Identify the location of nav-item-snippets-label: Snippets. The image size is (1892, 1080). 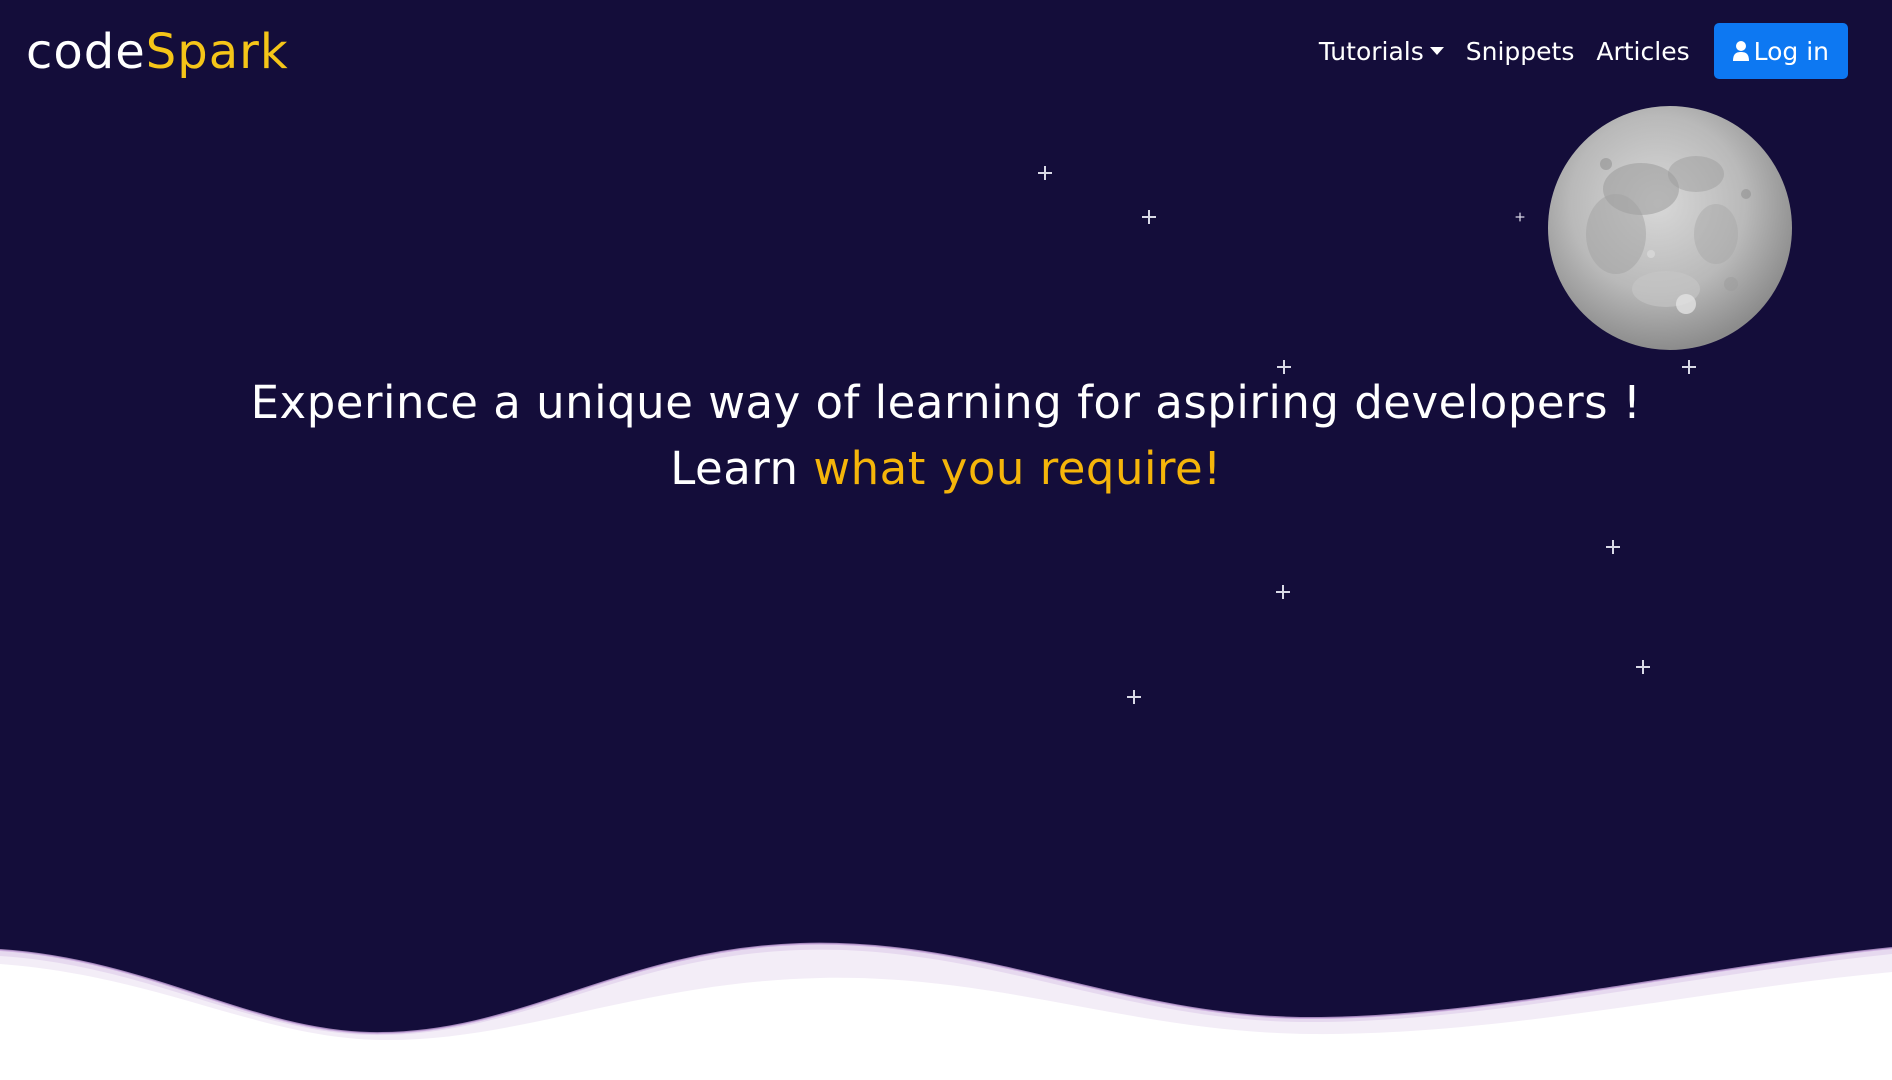
(1520, 51).